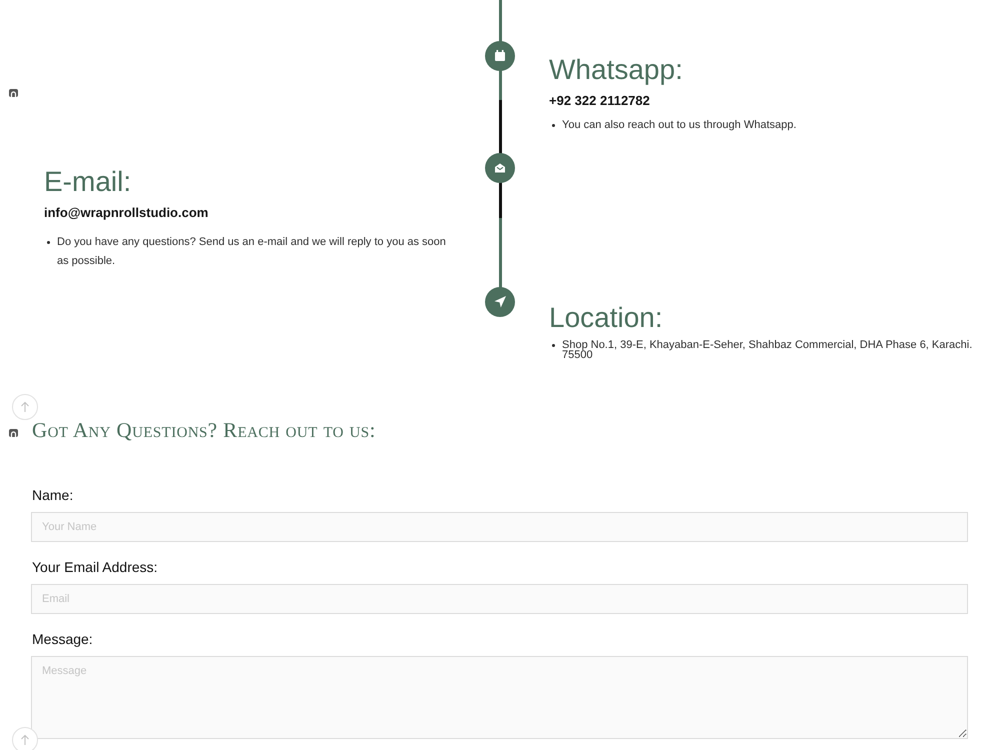 This screenshot has height=750, width=1000. I want to click on form-heading: Got Any Questions? Reach out to us:, so click(204, 430).